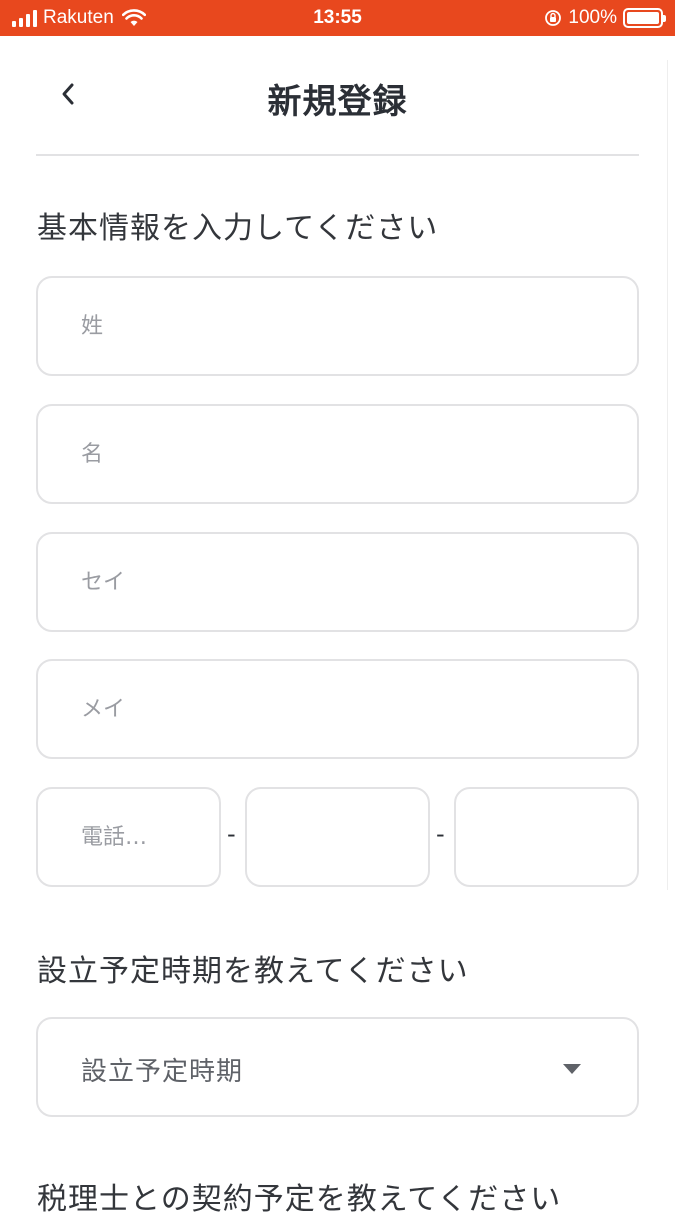 Image resolution: width=675 pixels, height=1218 pixels. I want to click on last-name-kana-input, so click(337, 582).